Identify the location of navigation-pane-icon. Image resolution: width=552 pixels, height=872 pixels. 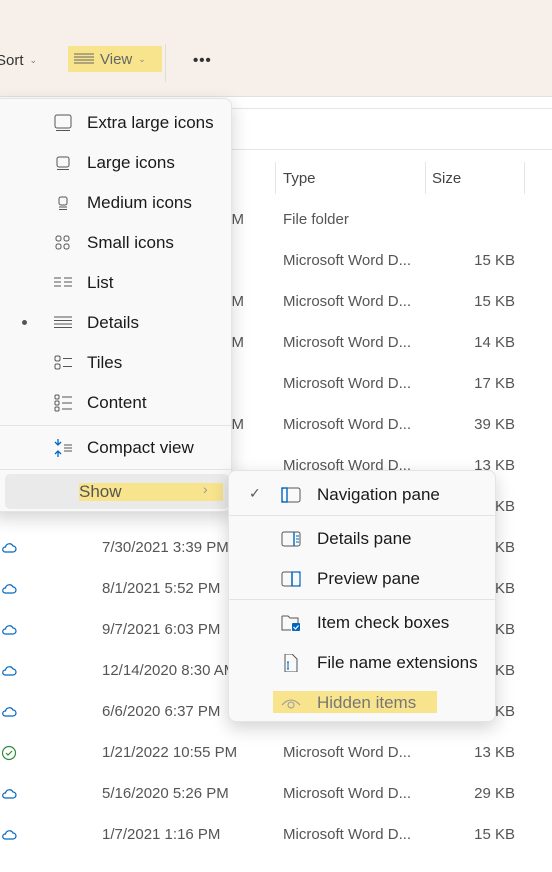
(291, 495).